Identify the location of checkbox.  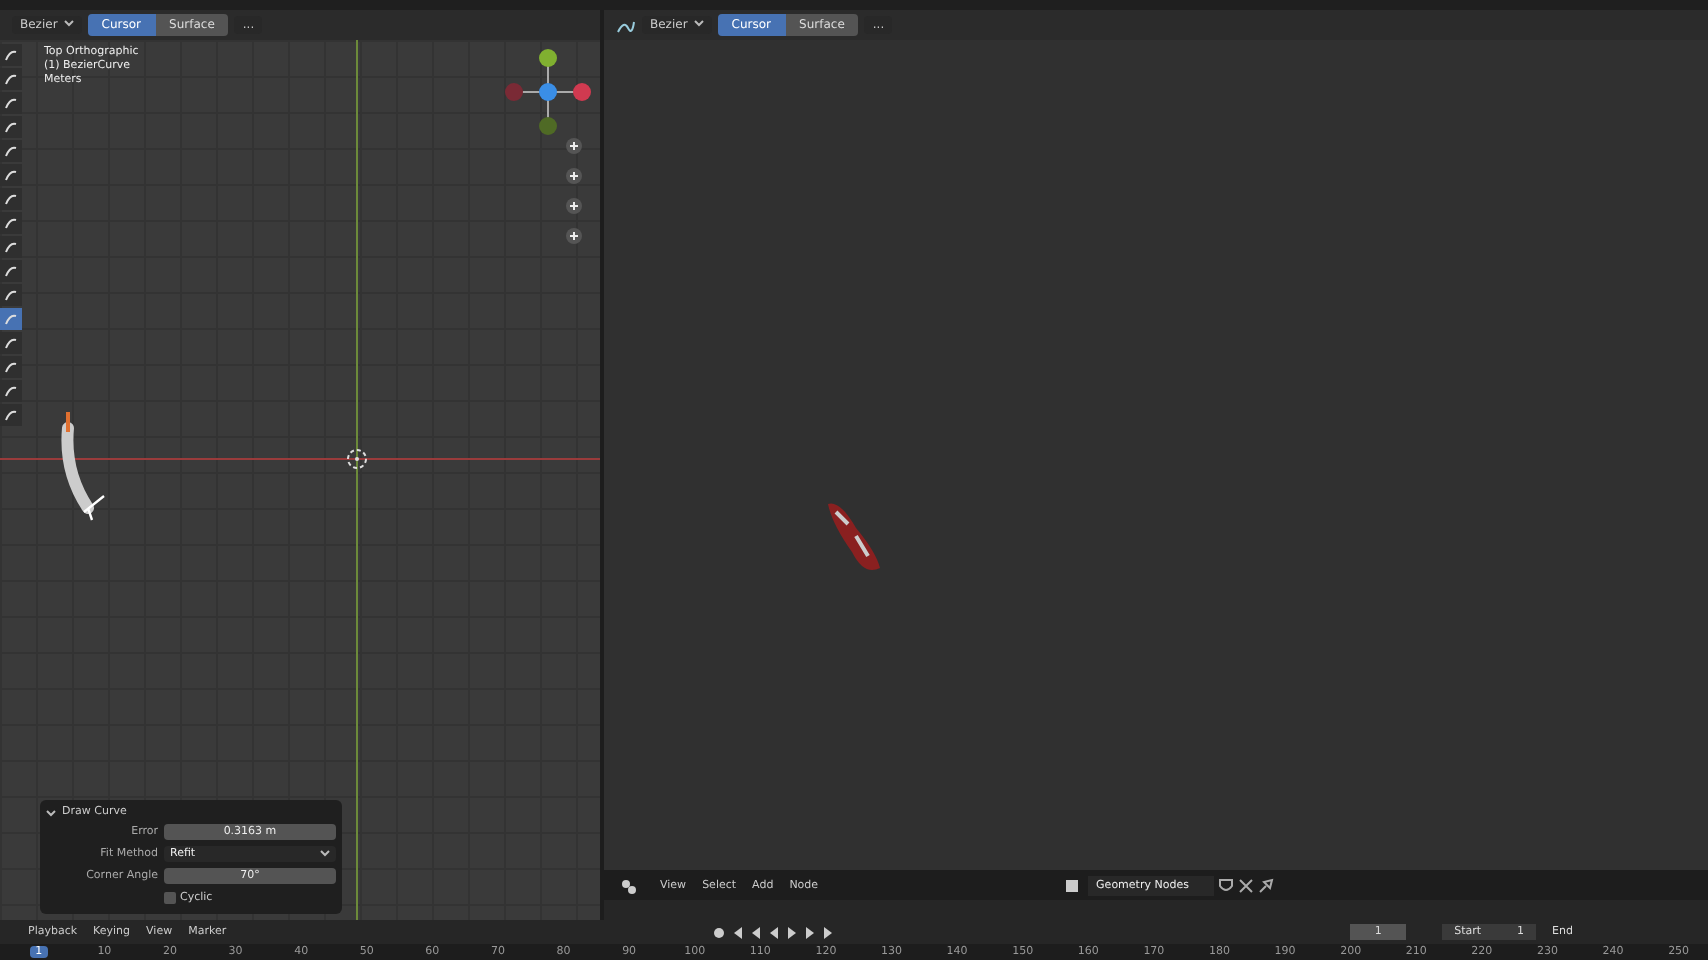
(170, 897).